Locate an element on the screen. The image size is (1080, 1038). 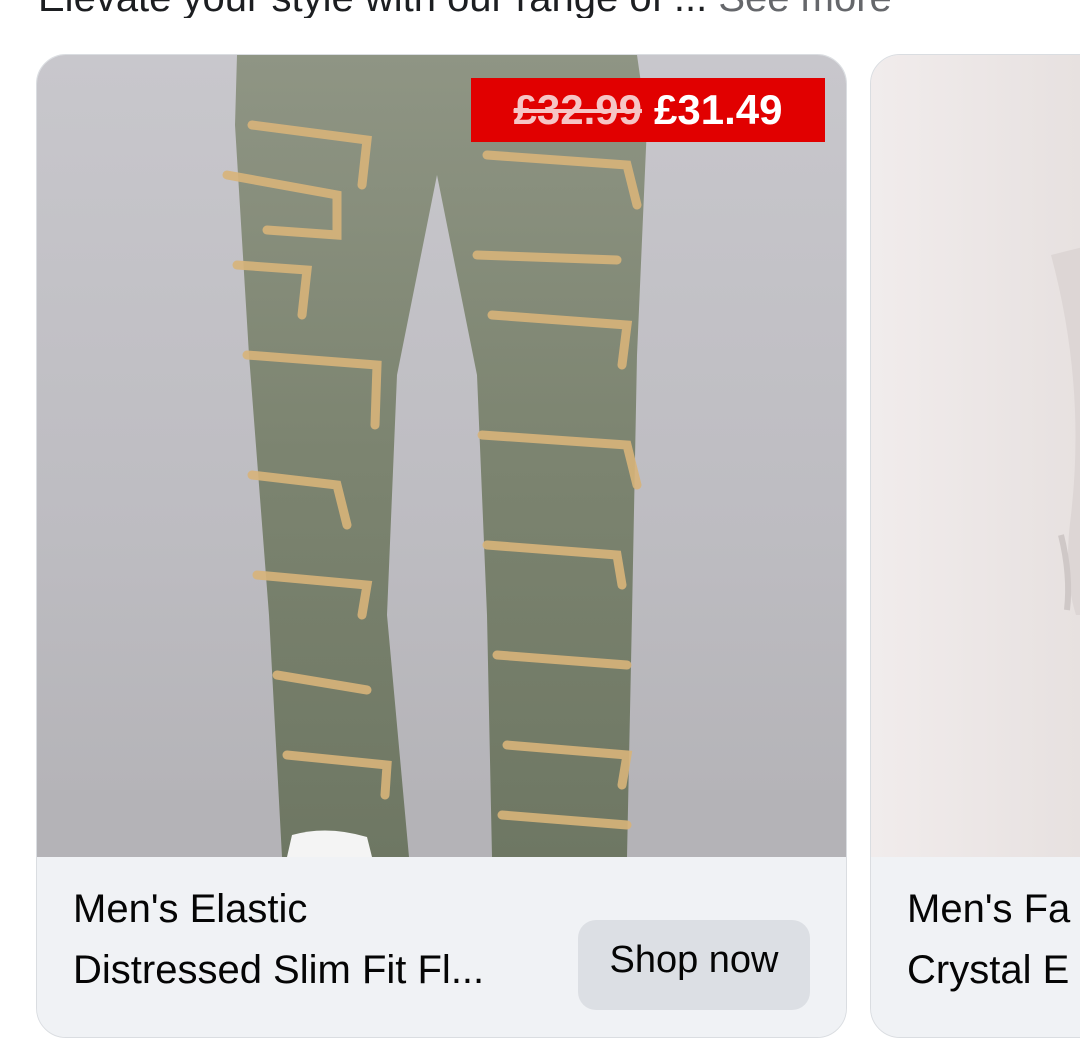
product-title-line-1: Men's Elastic is located at coordinates (190, 909).